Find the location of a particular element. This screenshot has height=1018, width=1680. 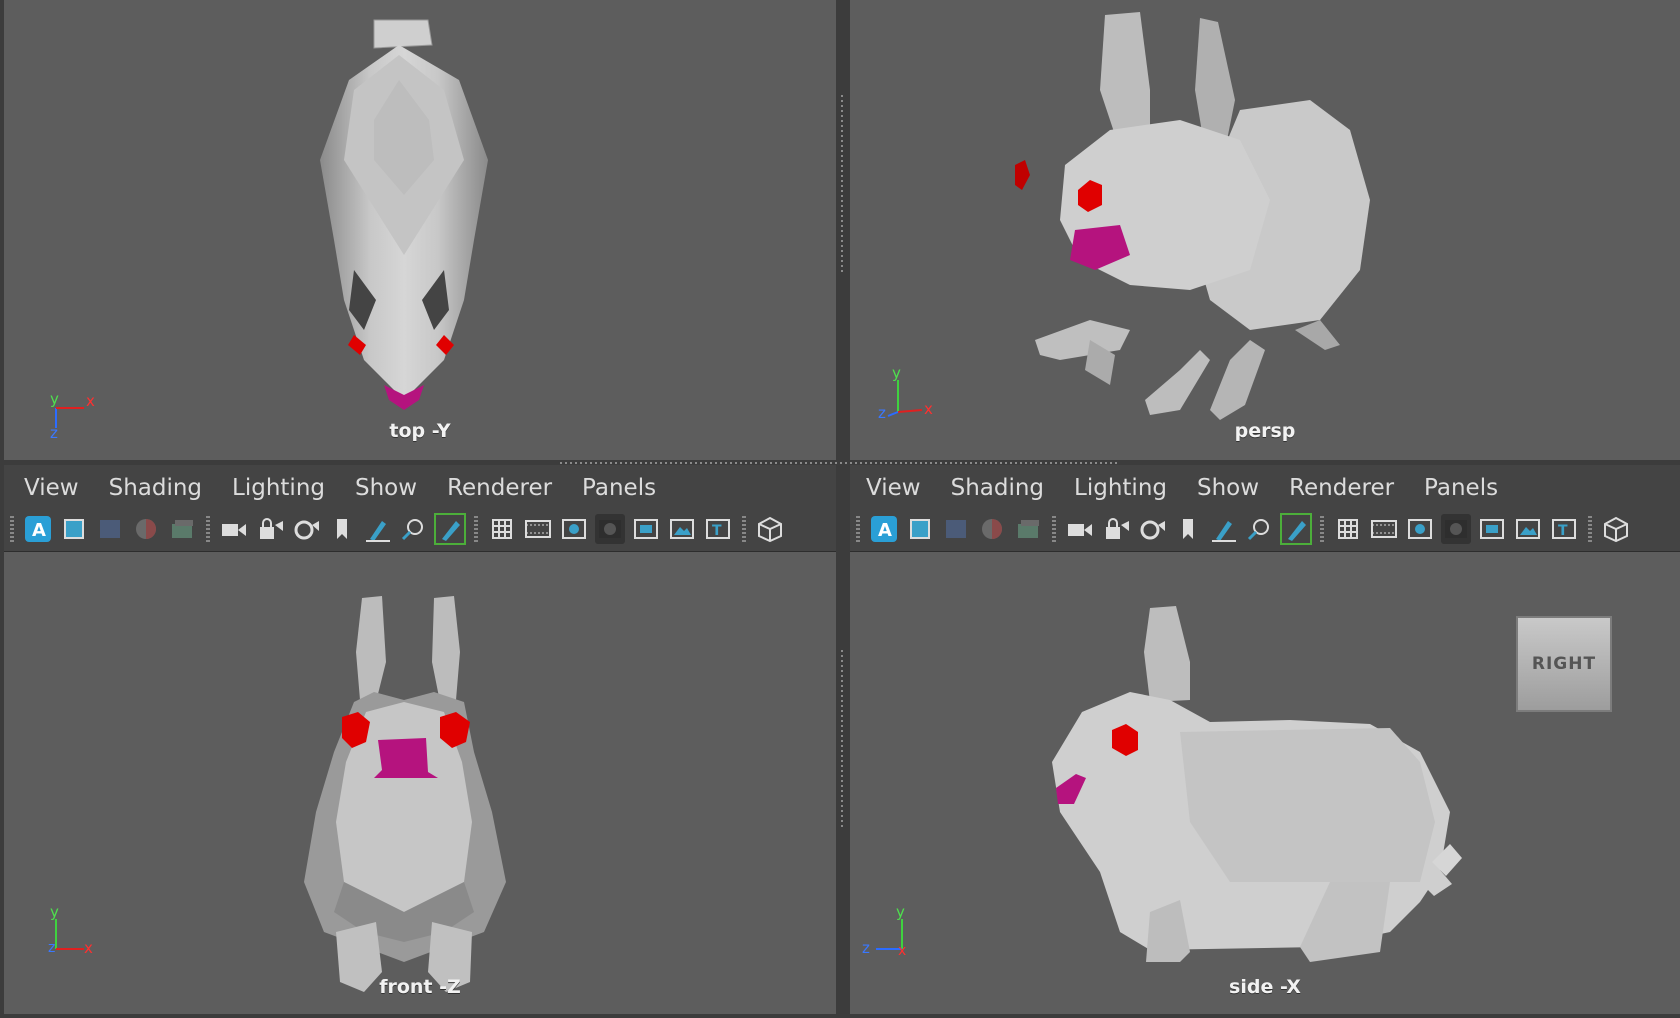

camera-label-persp: persp is located at coordinates (1265, 431).